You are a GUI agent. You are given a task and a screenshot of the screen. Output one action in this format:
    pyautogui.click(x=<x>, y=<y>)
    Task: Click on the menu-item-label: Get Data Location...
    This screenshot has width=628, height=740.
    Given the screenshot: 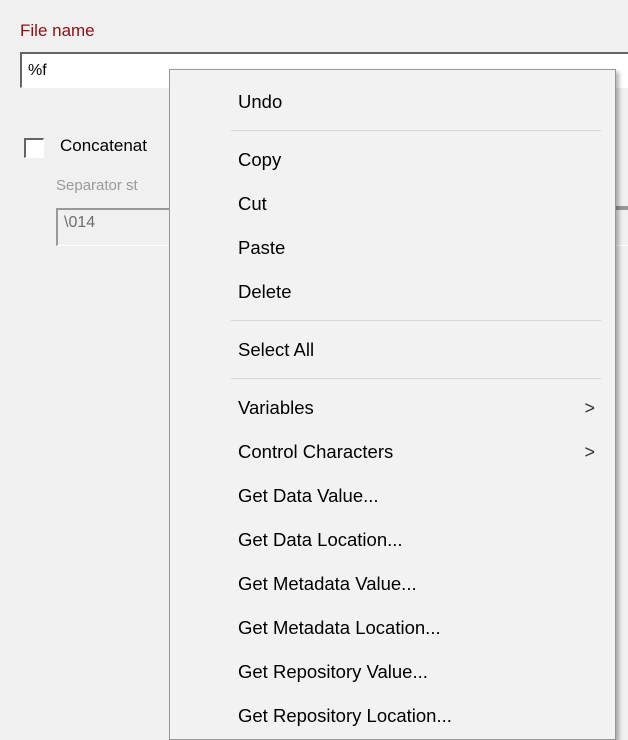 What is the action you would take?
    pyautogui.click(x=320, y=539)
    